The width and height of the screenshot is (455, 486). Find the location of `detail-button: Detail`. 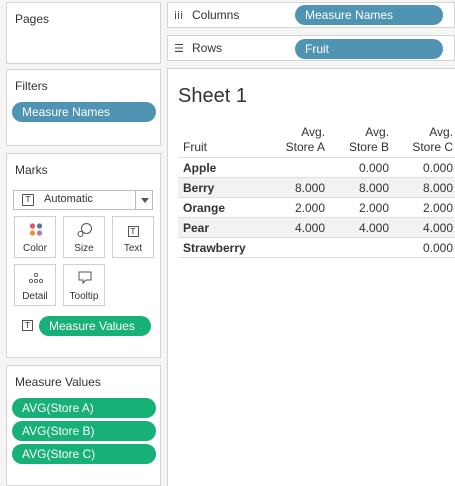

detail-button: Detail is located at coordinates (35, 285).